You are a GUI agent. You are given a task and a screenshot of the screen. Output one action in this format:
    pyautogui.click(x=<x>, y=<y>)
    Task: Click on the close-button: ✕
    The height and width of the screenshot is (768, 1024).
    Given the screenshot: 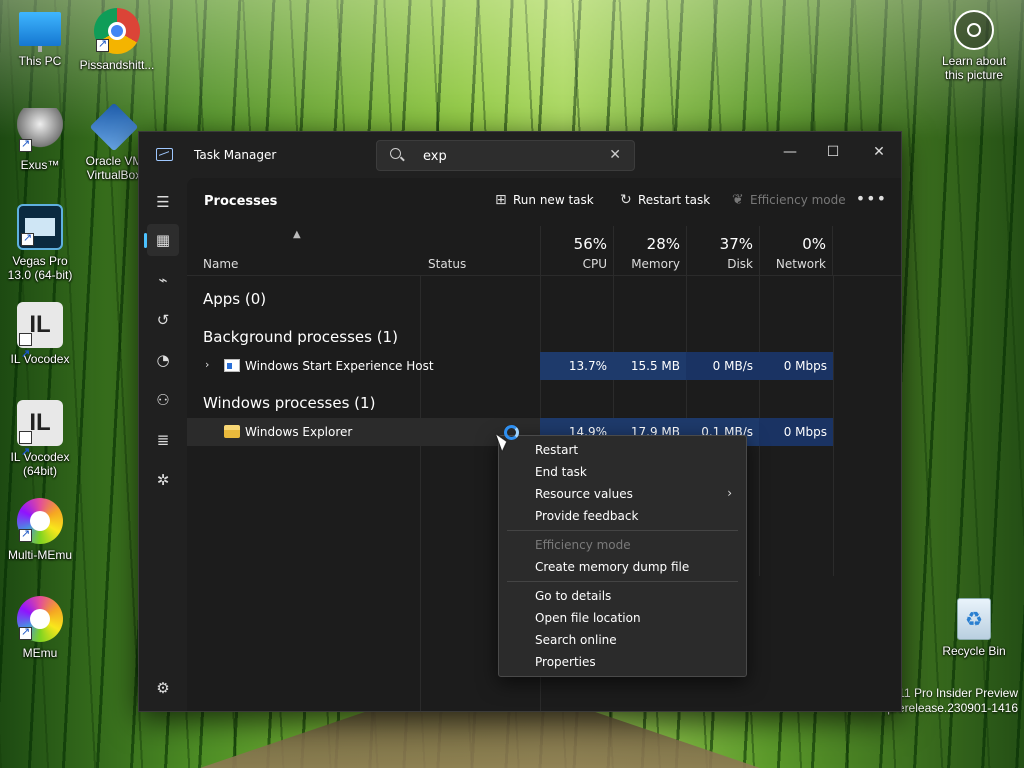 What is the action you would take?
    pyautogui.click(x=879, y=152)
    